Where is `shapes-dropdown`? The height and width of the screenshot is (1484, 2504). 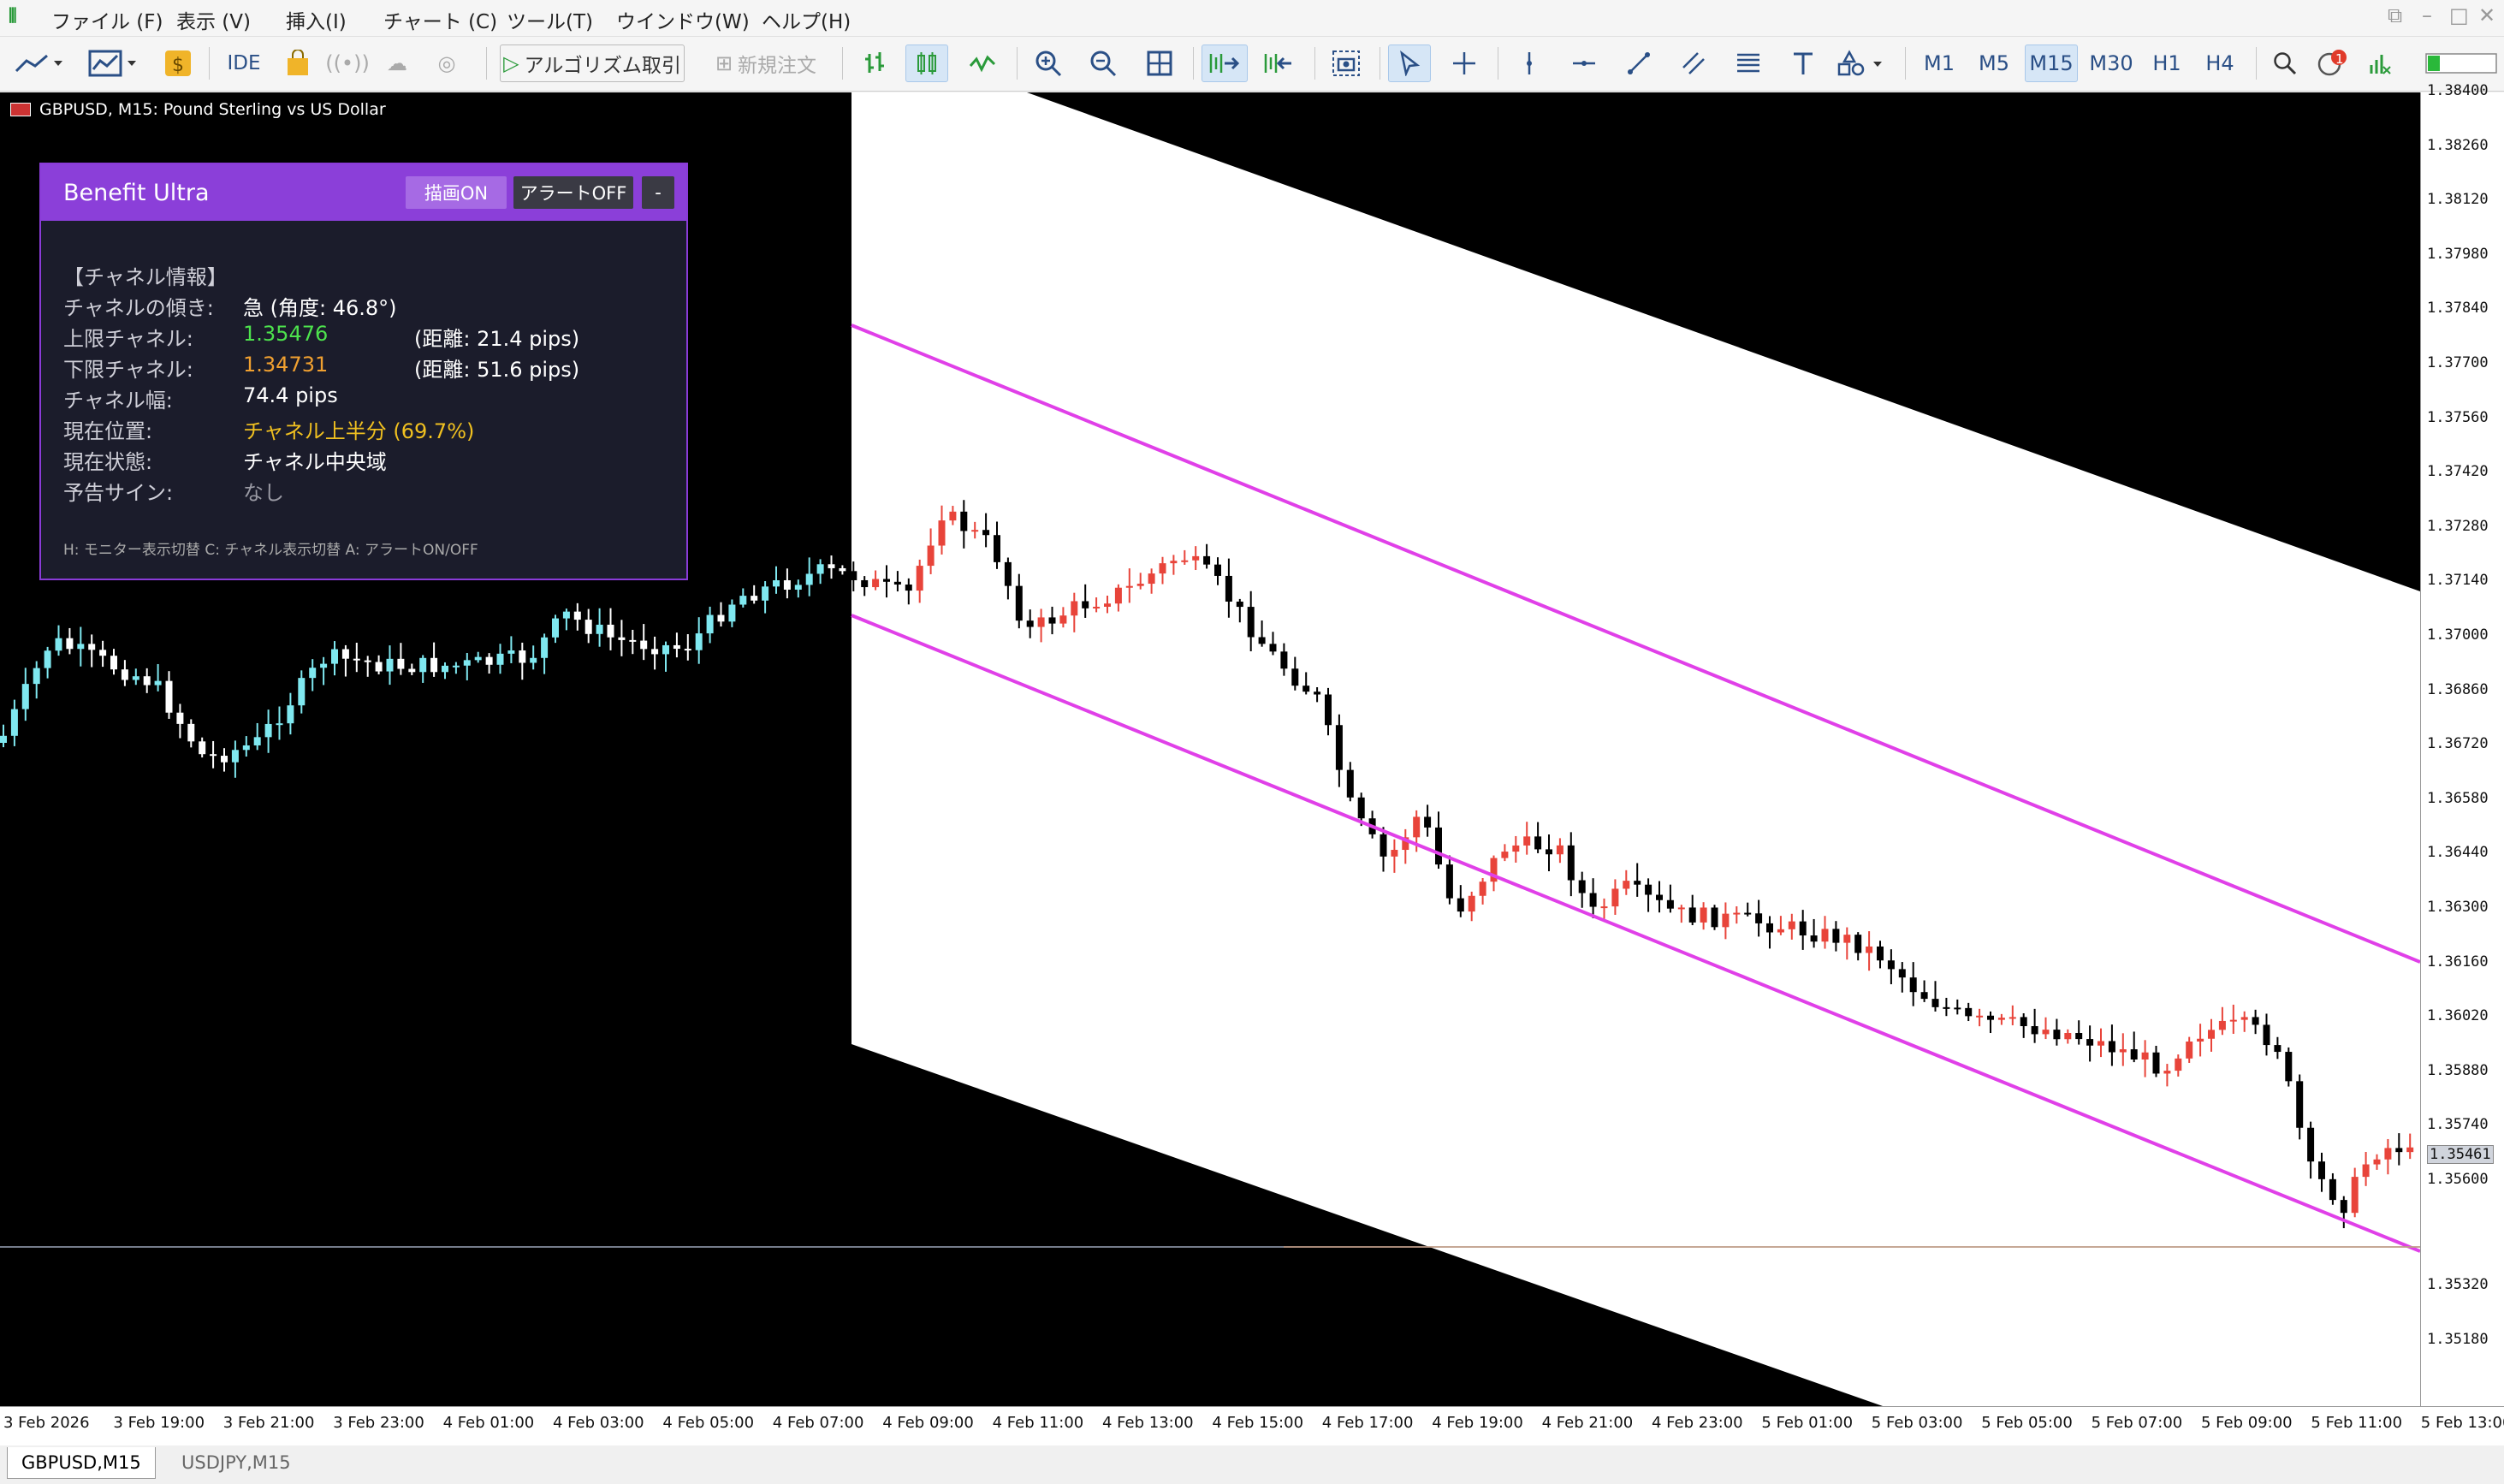 shapes-dropdown is located at coordinates (1863, 64).